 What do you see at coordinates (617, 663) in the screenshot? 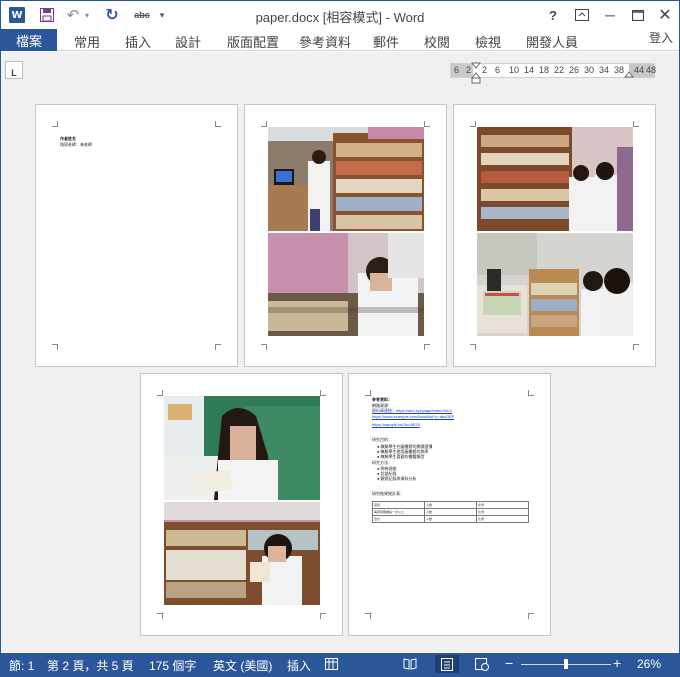
I see `zoom-in-button: +` at bounding box center [617, 663].